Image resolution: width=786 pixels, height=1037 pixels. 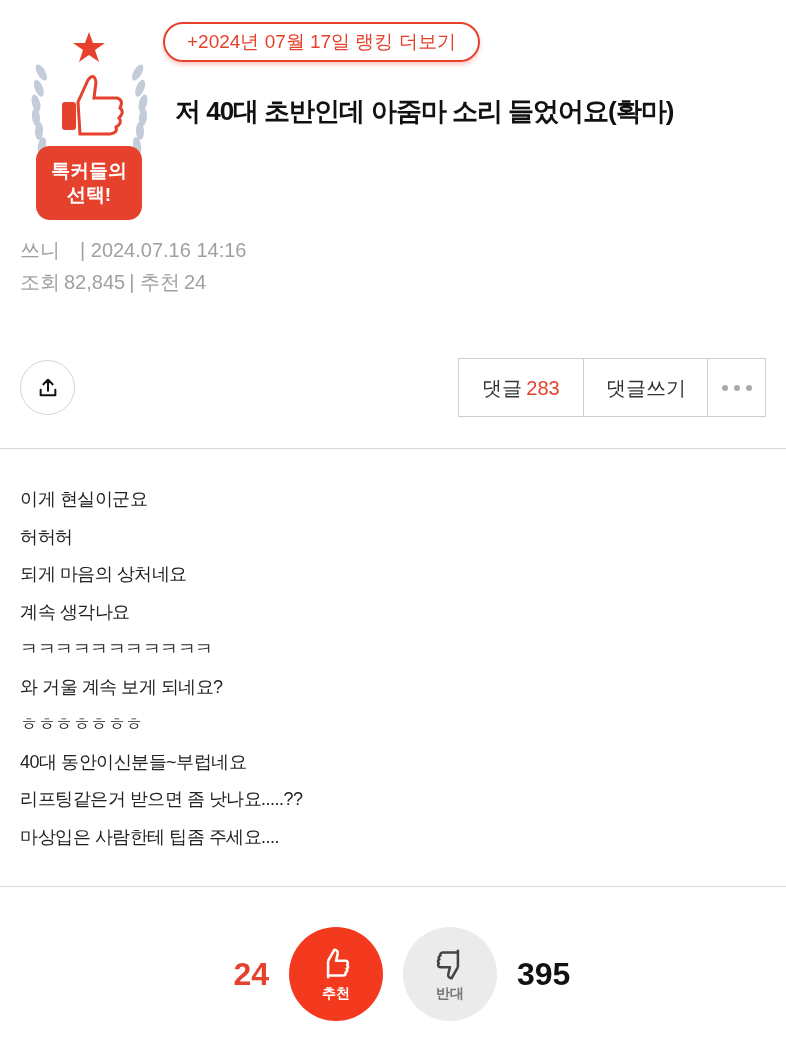 I want to click on body-text: 되게 마음의 상처네요, so click(x=104, y=574).